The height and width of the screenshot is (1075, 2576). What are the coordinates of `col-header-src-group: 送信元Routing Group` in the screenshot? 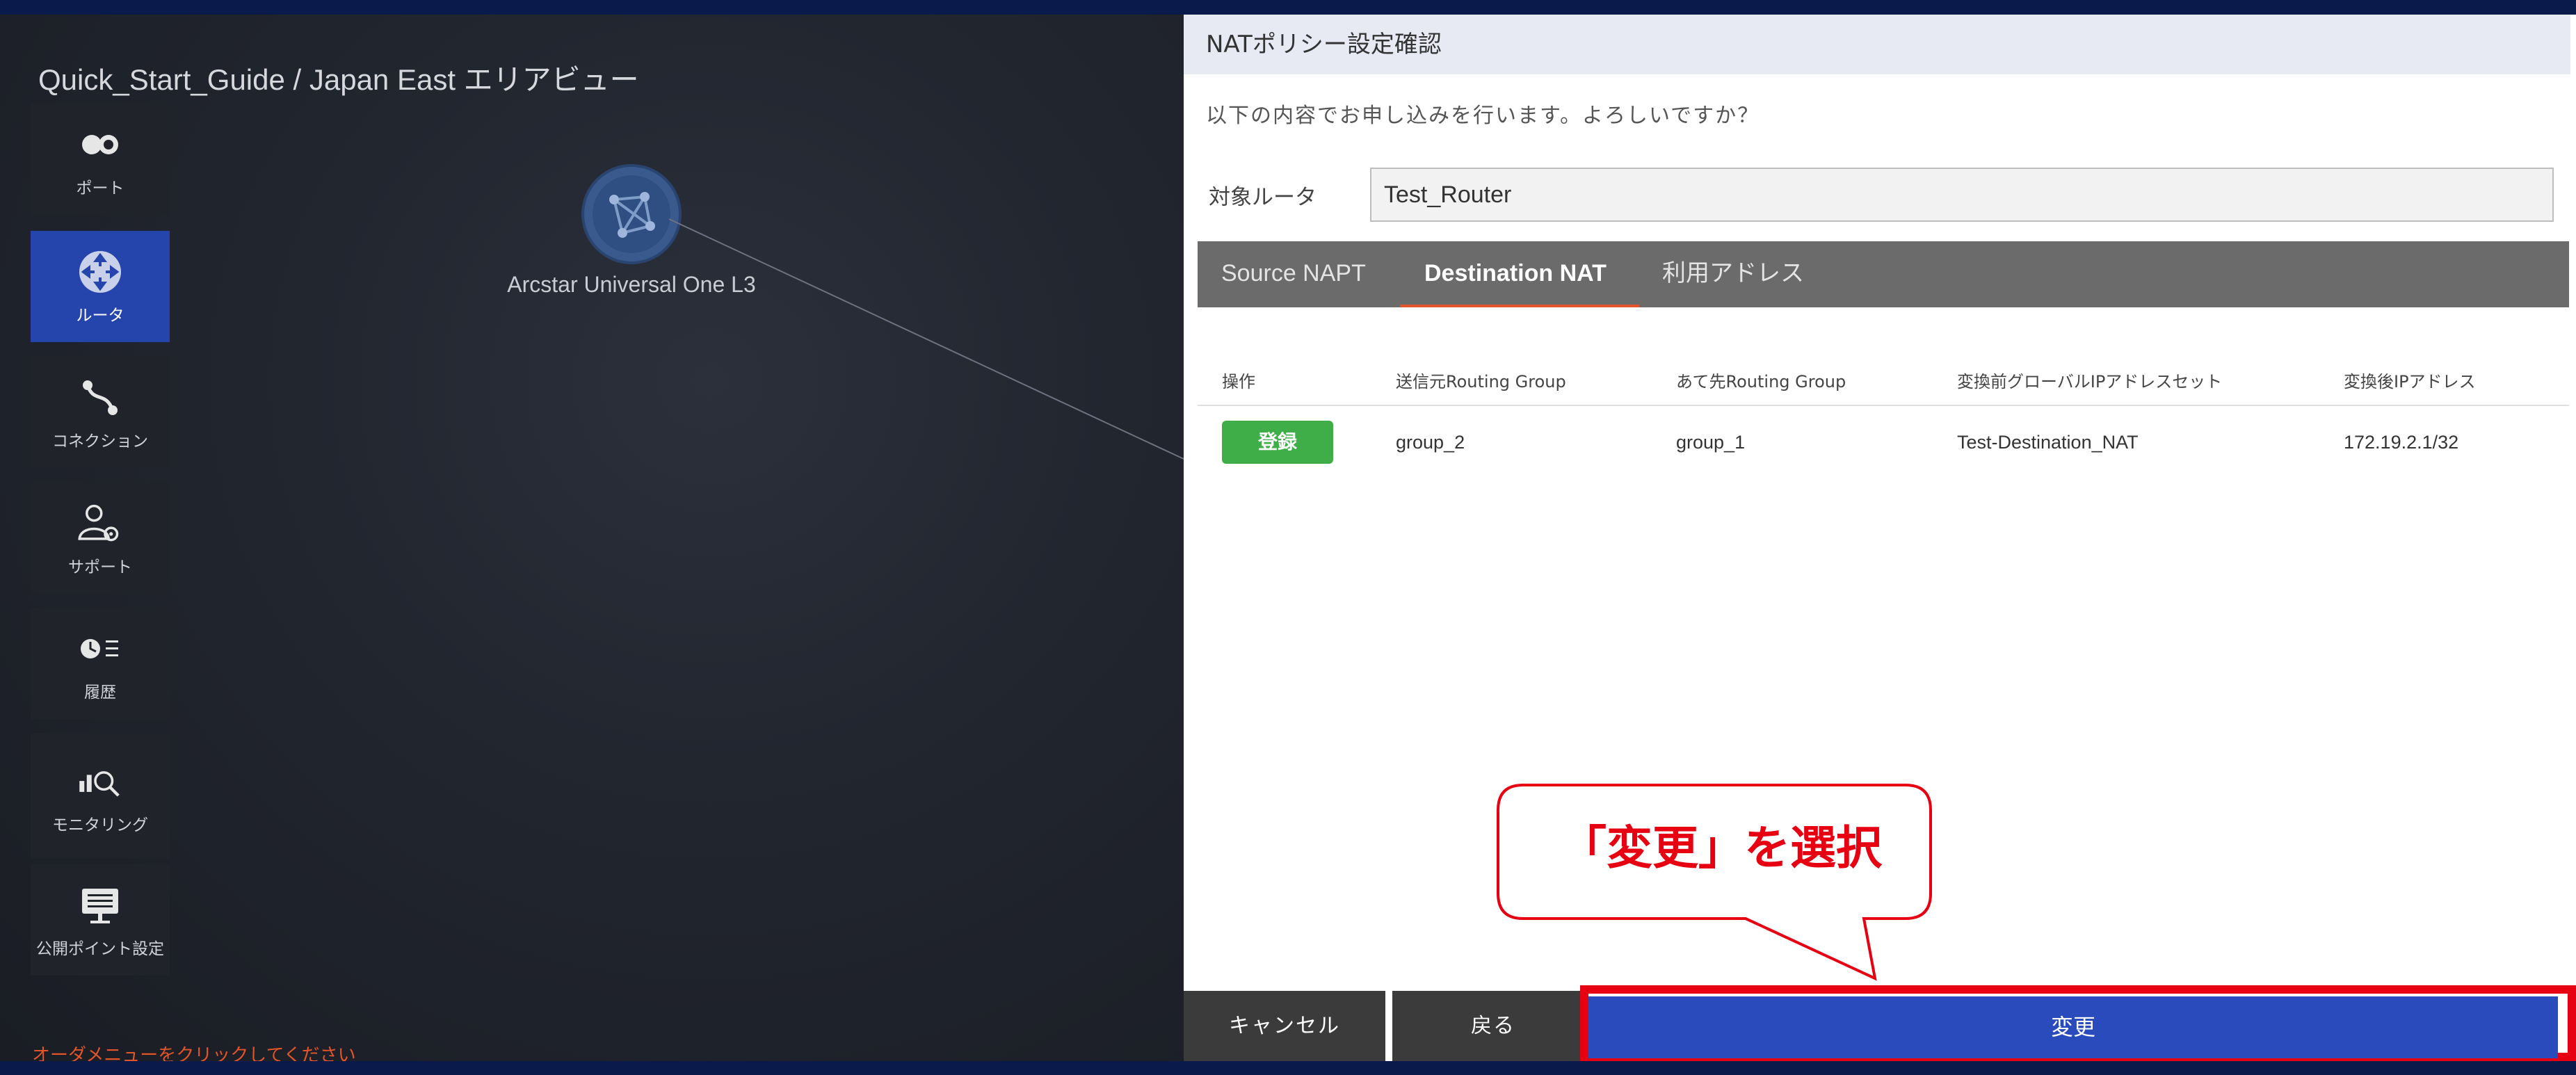 It's located at (1481, 382).